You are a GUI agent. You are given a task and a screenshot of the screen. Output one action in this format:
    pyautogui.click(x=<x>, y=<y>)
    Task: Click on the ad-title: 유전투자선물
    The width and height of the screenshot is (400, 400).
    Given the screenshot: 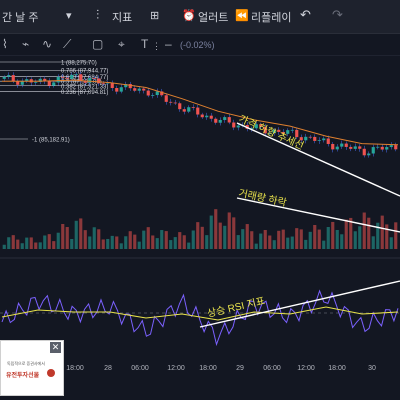 What is the action you would take?
    pyautogui.click(x=23, y=376)
    